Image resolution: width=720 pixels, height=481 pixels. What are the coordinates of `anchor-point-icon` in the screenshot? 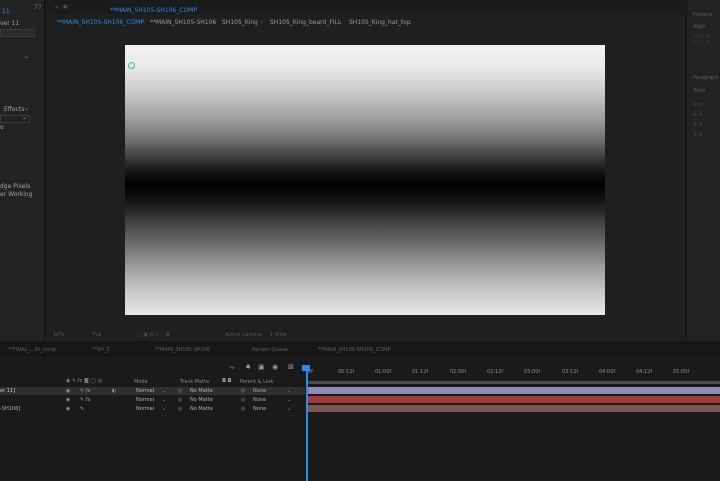 It's located at (131, 65).